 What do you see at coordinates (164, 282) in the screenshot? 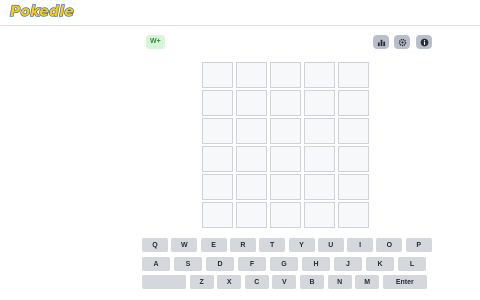
I see `key-backspace` at bounding box center [164, 282].